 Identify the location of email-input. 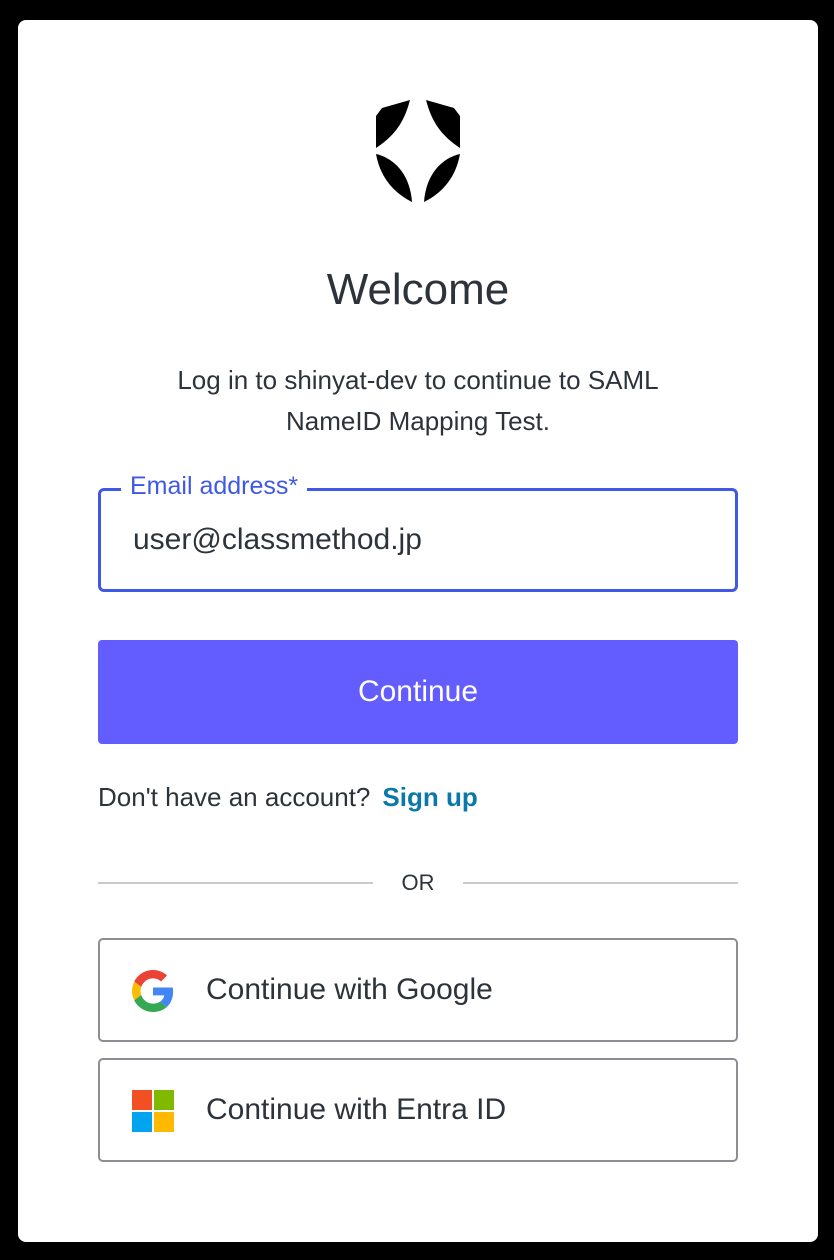
(418, 540).